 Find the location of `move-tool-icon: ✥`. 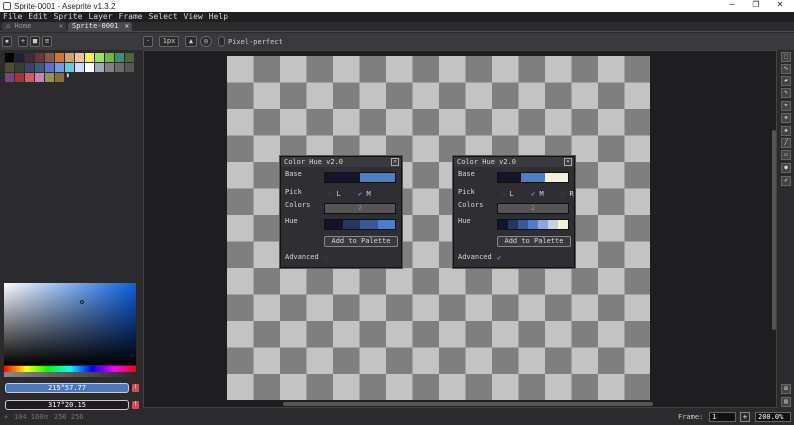

move-tool-icon: ✥ is located at coordinates (786, 118).